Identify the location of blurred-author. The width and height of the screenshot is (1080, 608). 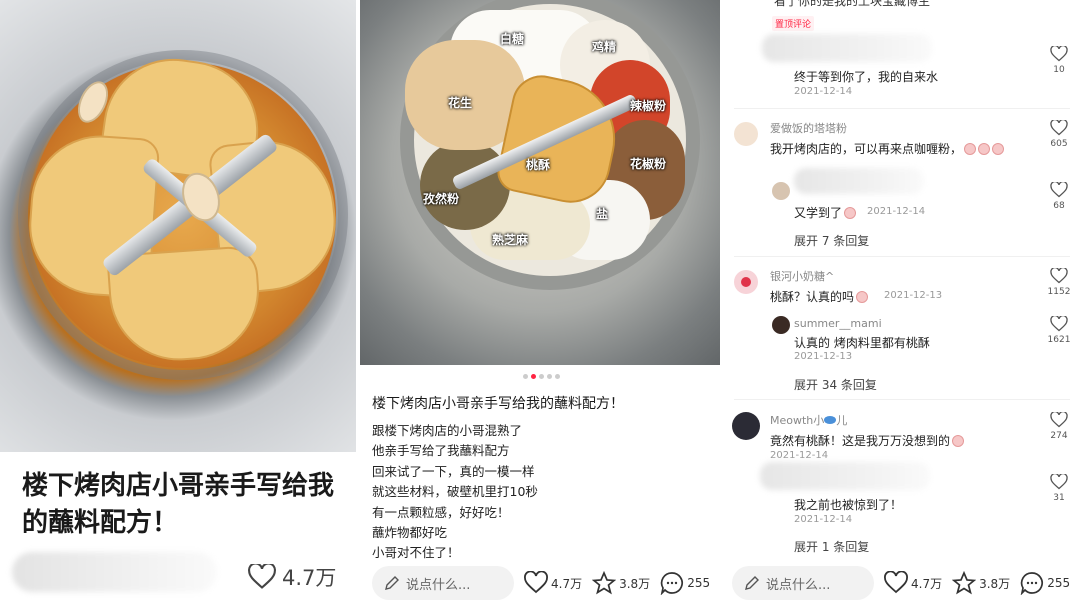
(114, 572).